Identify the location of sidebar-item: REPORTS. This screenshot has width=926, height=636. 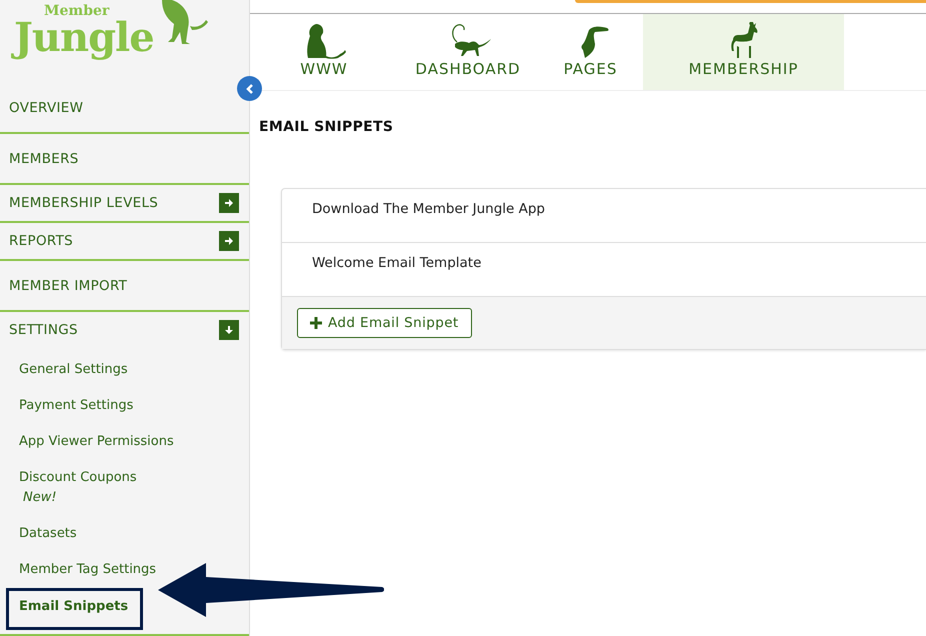
(41, 241).